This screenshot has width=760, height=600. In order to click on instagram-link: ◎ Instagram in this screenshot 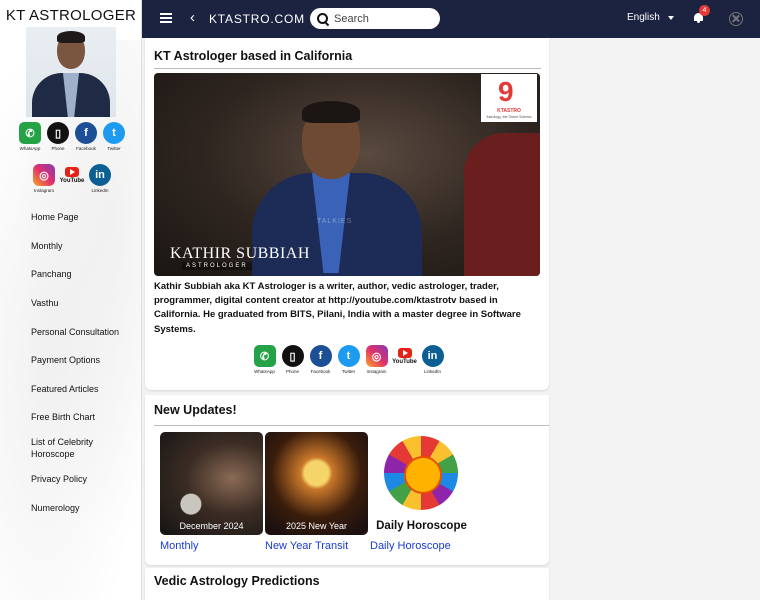, I will do `click(376, 359)`.